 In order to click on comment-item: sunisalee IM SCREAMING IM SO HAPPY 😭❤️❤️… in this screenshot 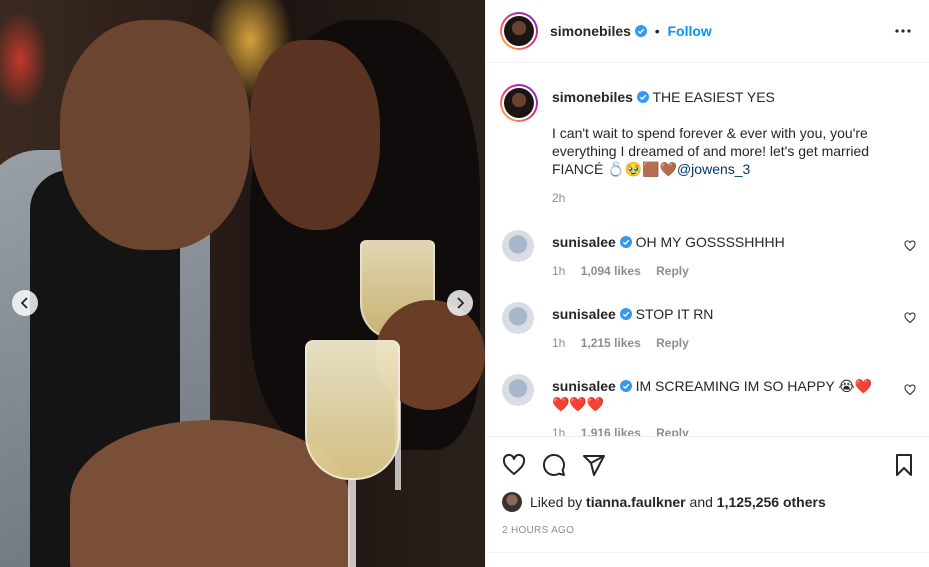, I will do `click(707, 405)`.